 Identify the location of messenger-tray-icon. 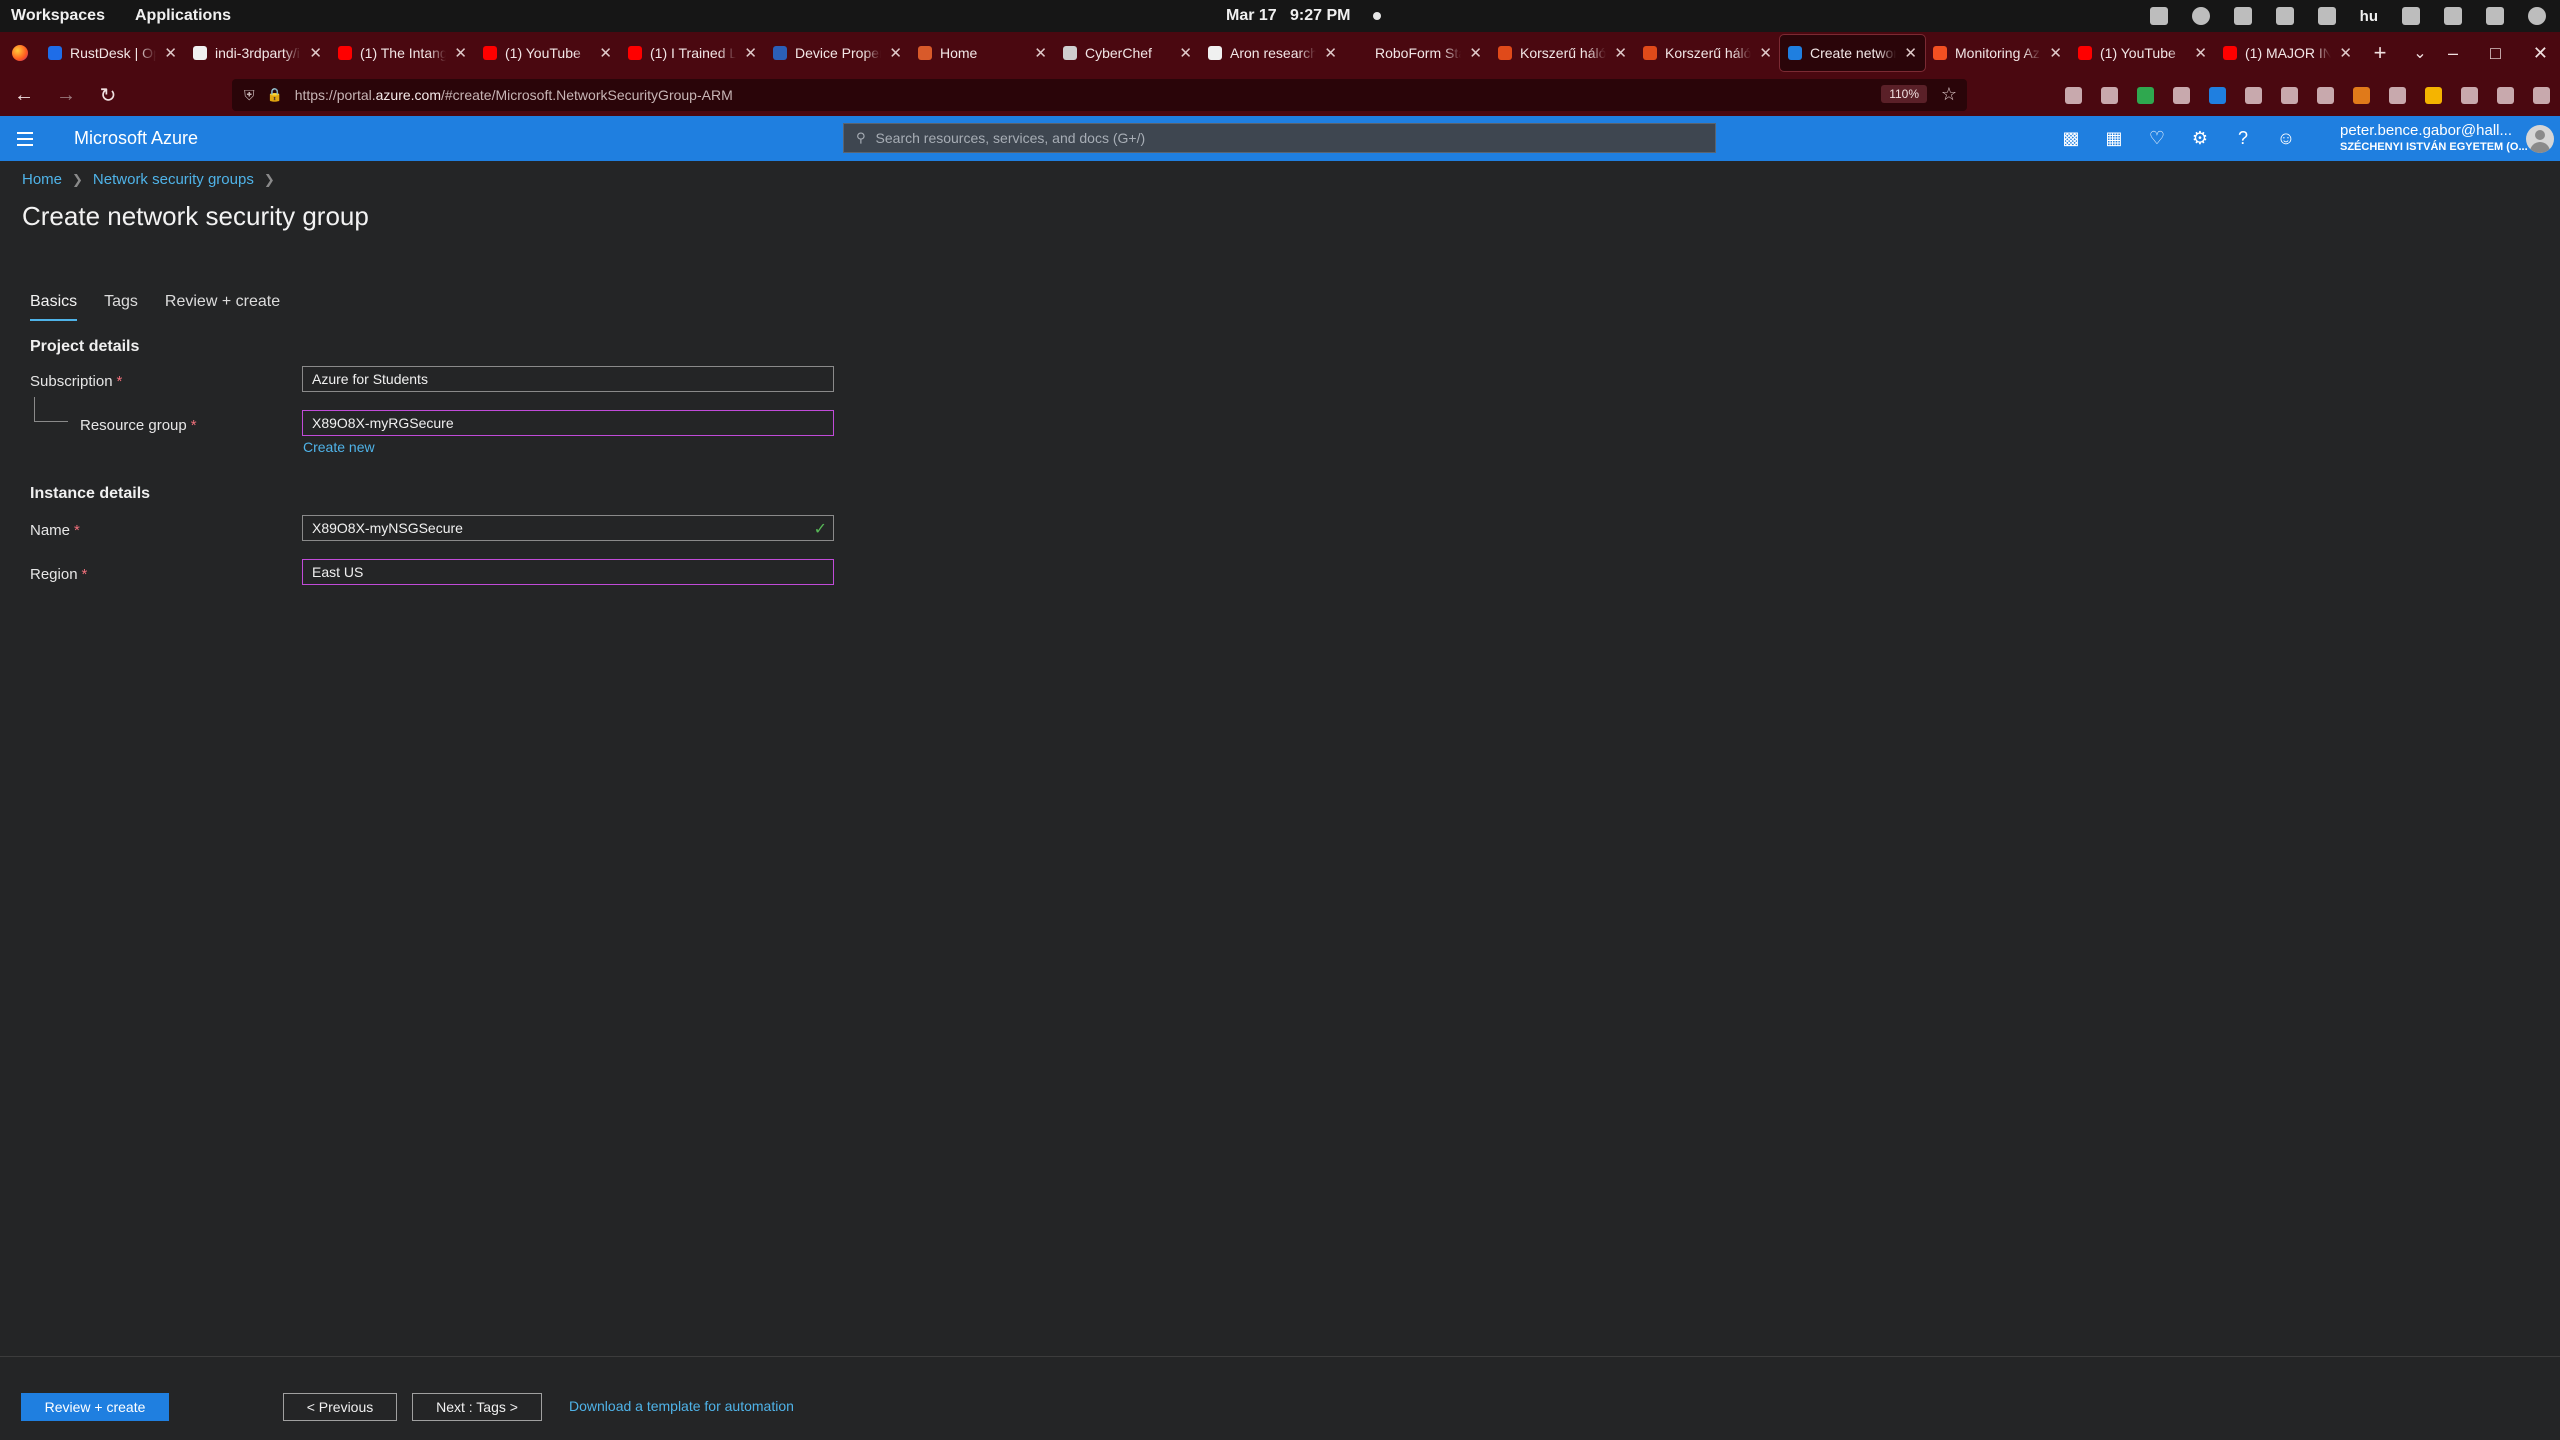
(2200, 16).